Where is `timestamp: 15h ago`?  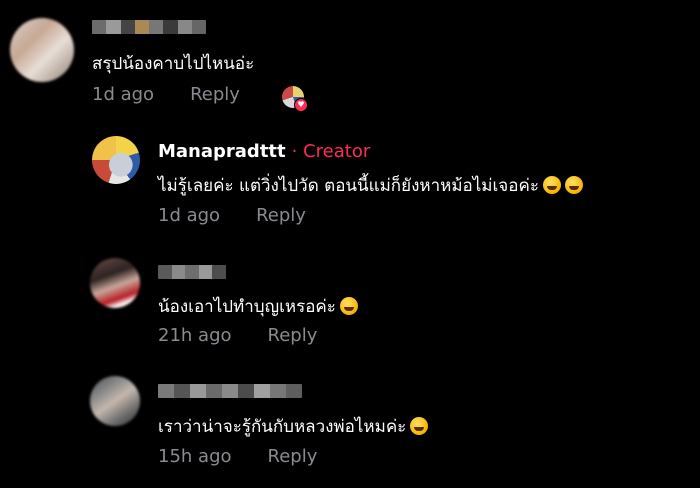 timestamp: 15h ago is located at coordinates (195, 456).